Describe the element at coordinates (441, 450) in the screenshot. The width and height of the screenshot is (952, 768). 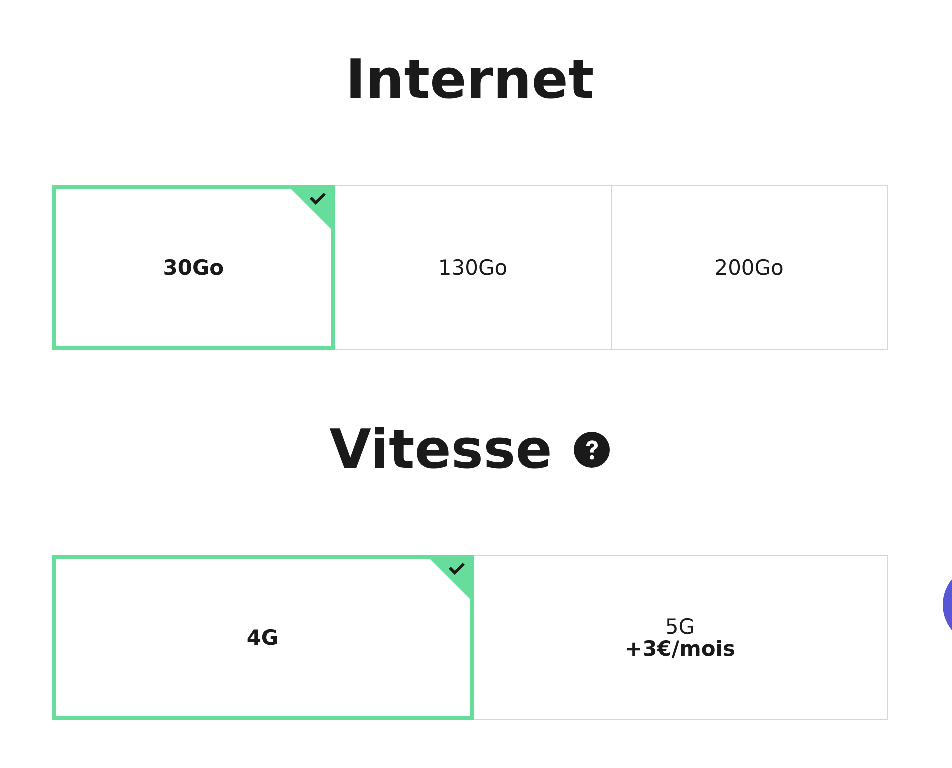
I see `section-title: Vitesse` at that location.